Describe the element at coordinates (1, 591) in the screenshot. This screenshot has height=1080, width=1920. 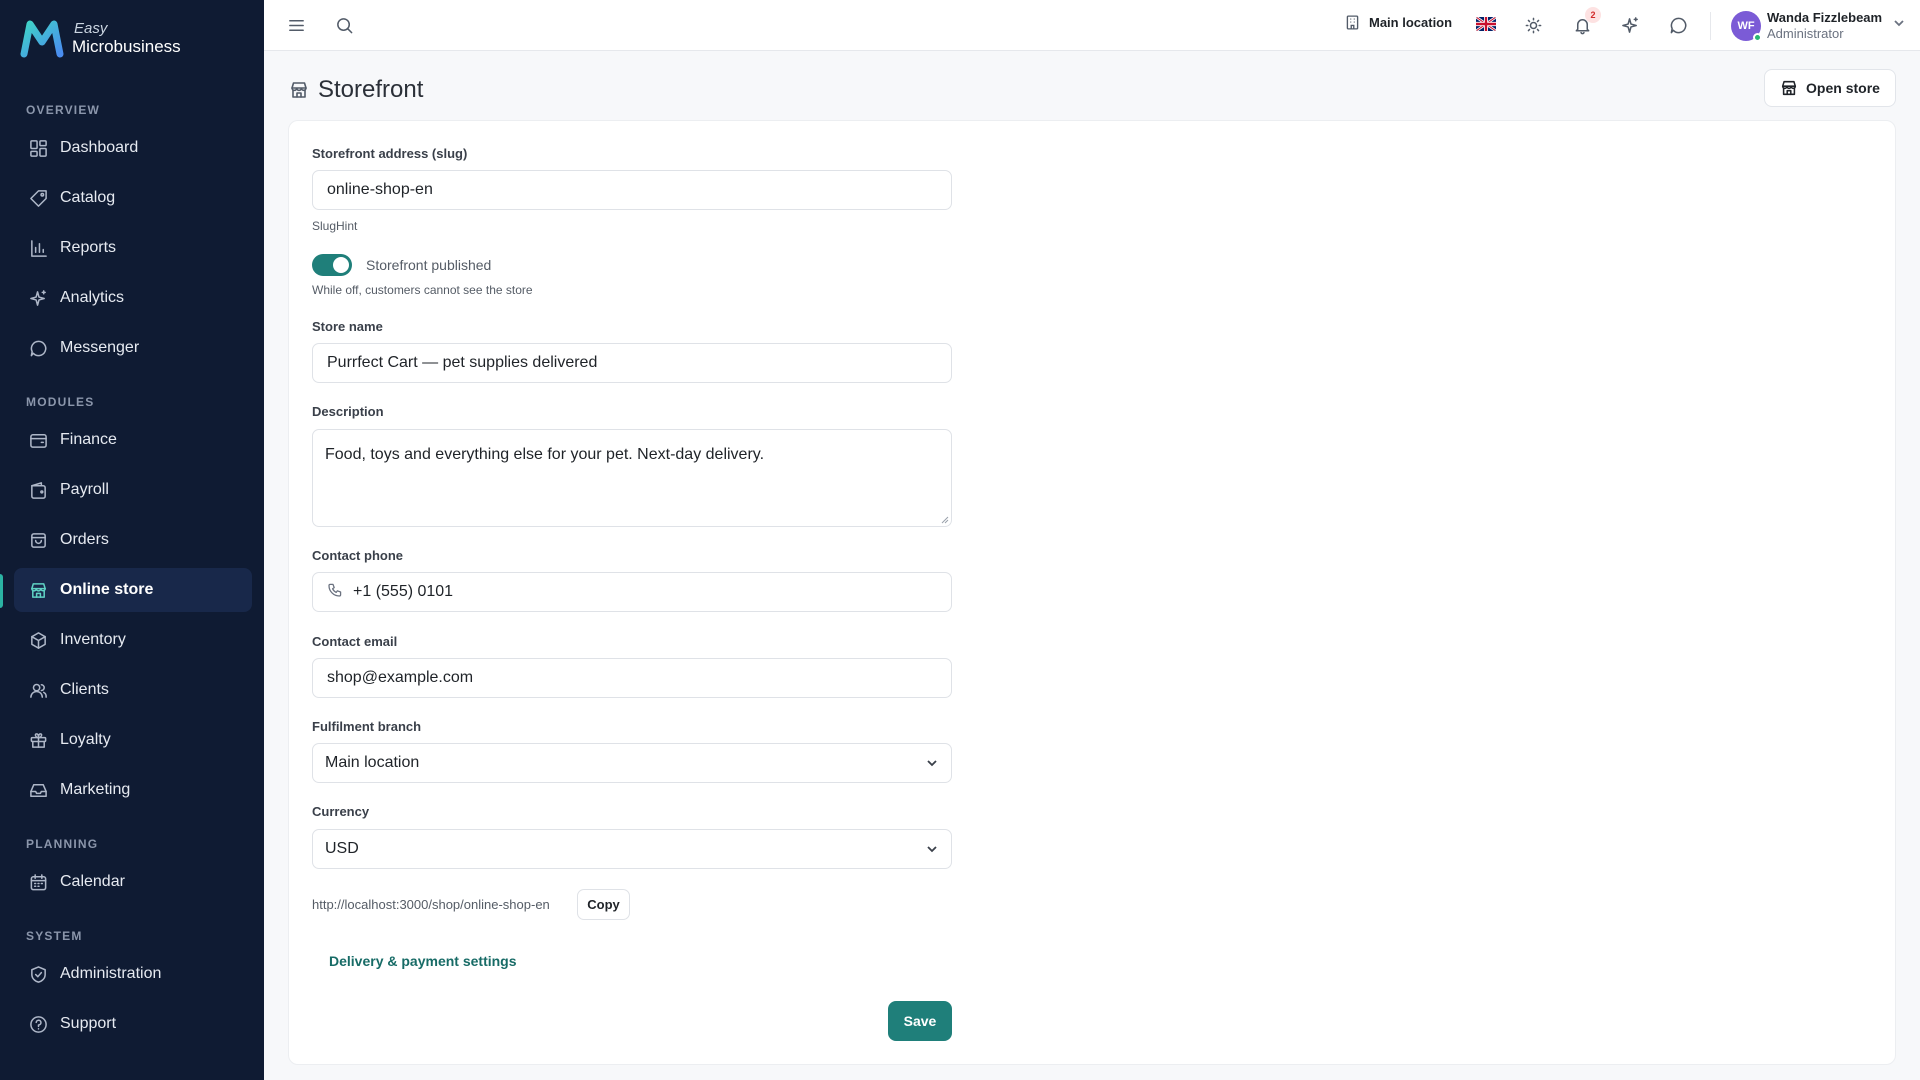
I see `active-indicator` at that location.